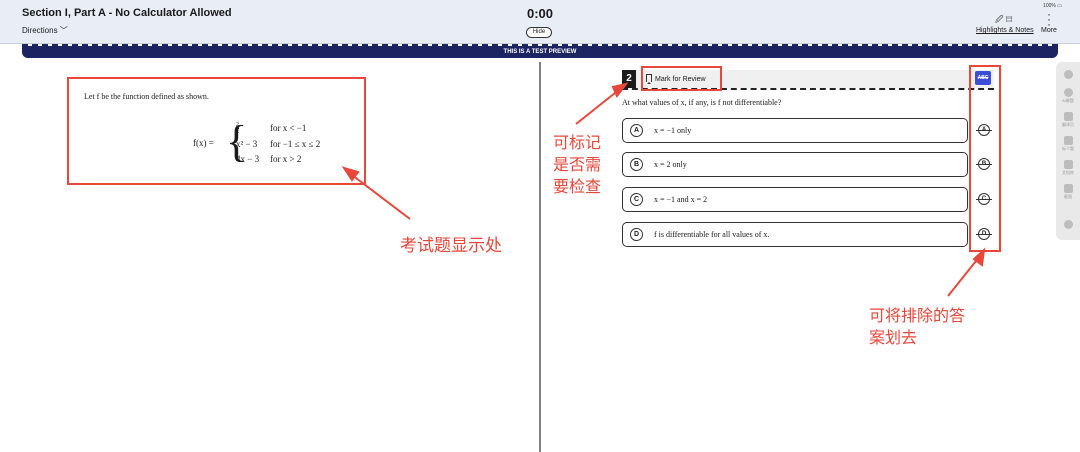 Image resolution: width=1080 pixels, height=452 pixels. Describe the element at coordinates (1068, 164) in the screenshot. I see `document-library-icon` at that location.